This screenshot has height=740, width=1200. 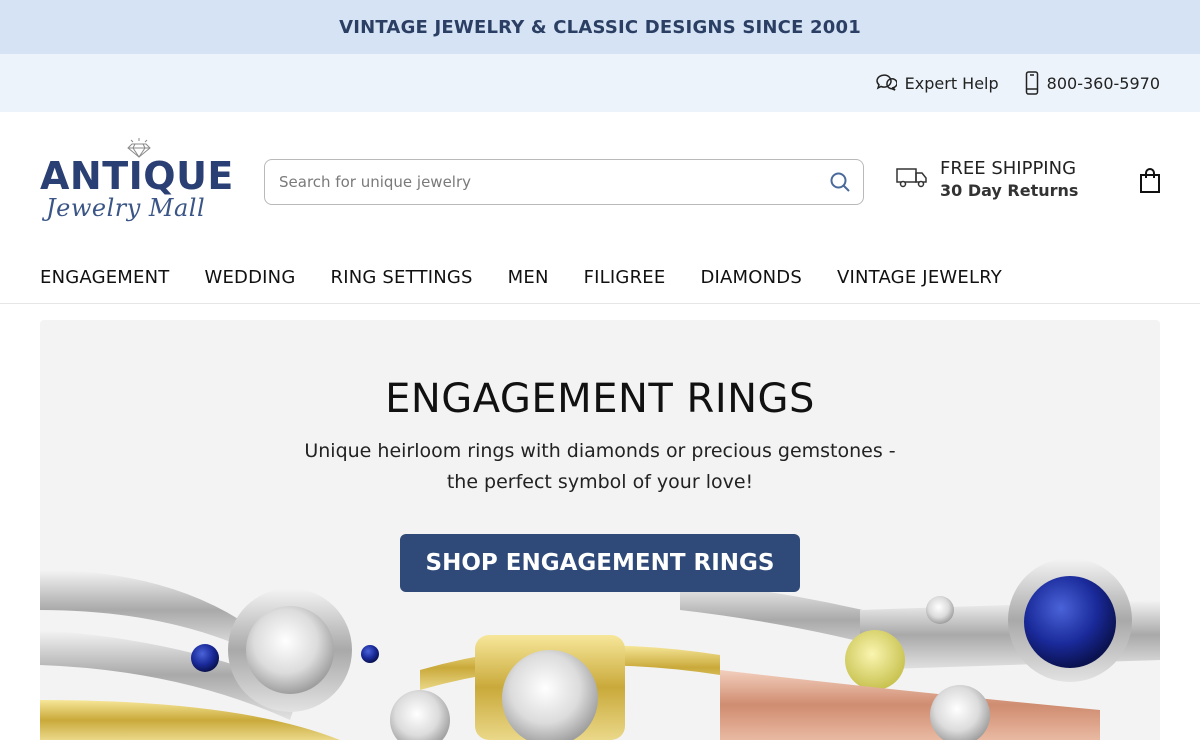 What do you see at coordinates (1103, 83) in the screenshot?
I see `phone-number: 800-360-5970` at bounding box center [1103, 83].